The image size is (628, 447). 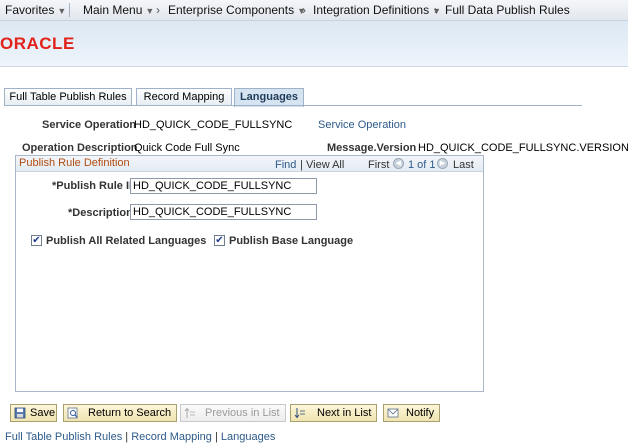 I want to click on breadcrumb-label: Integration Definitions, so click(x=371, y=10).